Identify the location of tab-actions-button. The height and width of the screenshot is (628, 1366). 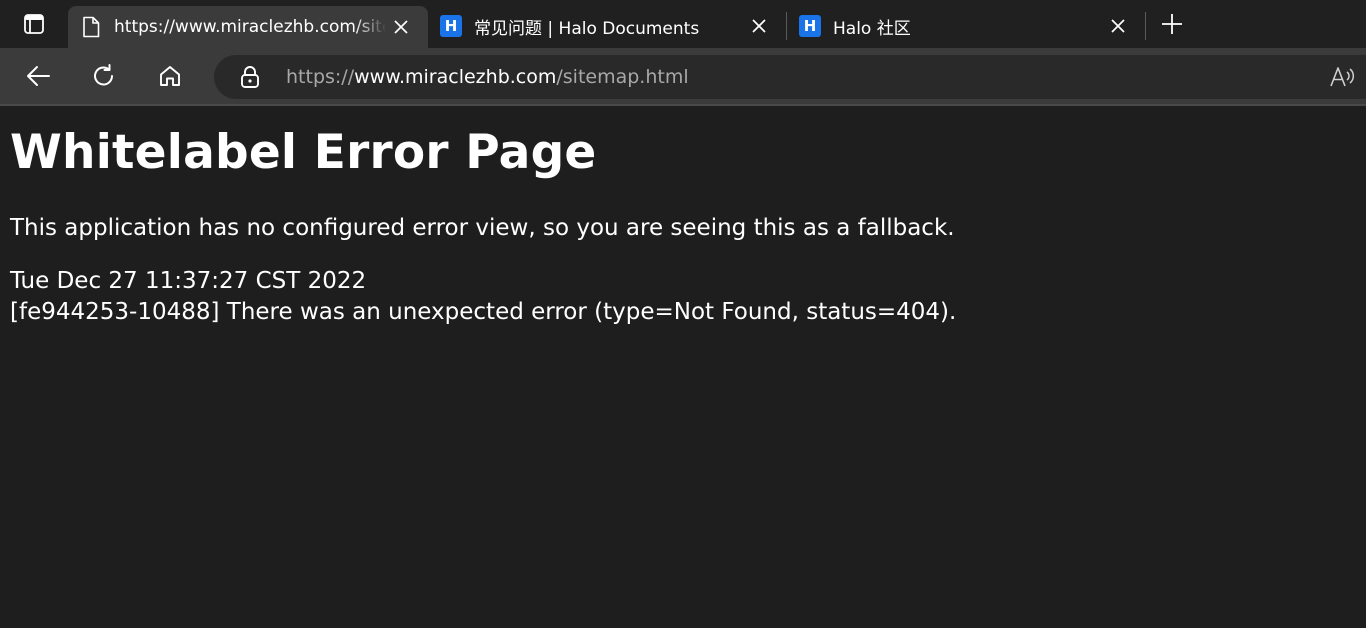
(34, 24).